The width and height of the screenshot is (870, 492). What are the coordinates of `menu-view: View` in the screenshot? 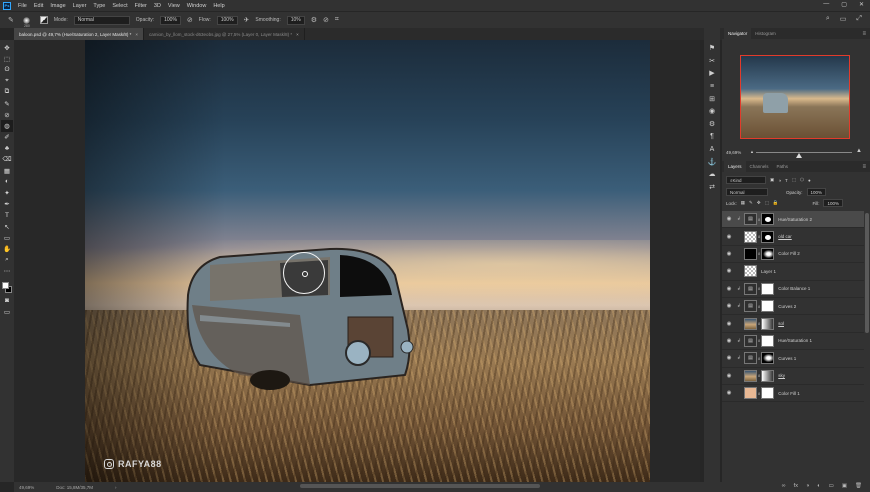 It's located at (174, 6).